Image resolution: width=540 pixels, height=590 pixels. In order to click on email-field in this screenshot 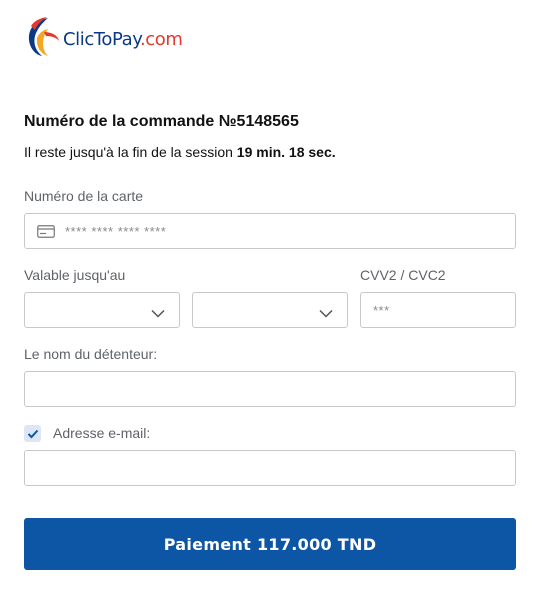, I will do `click(270, 468)`.